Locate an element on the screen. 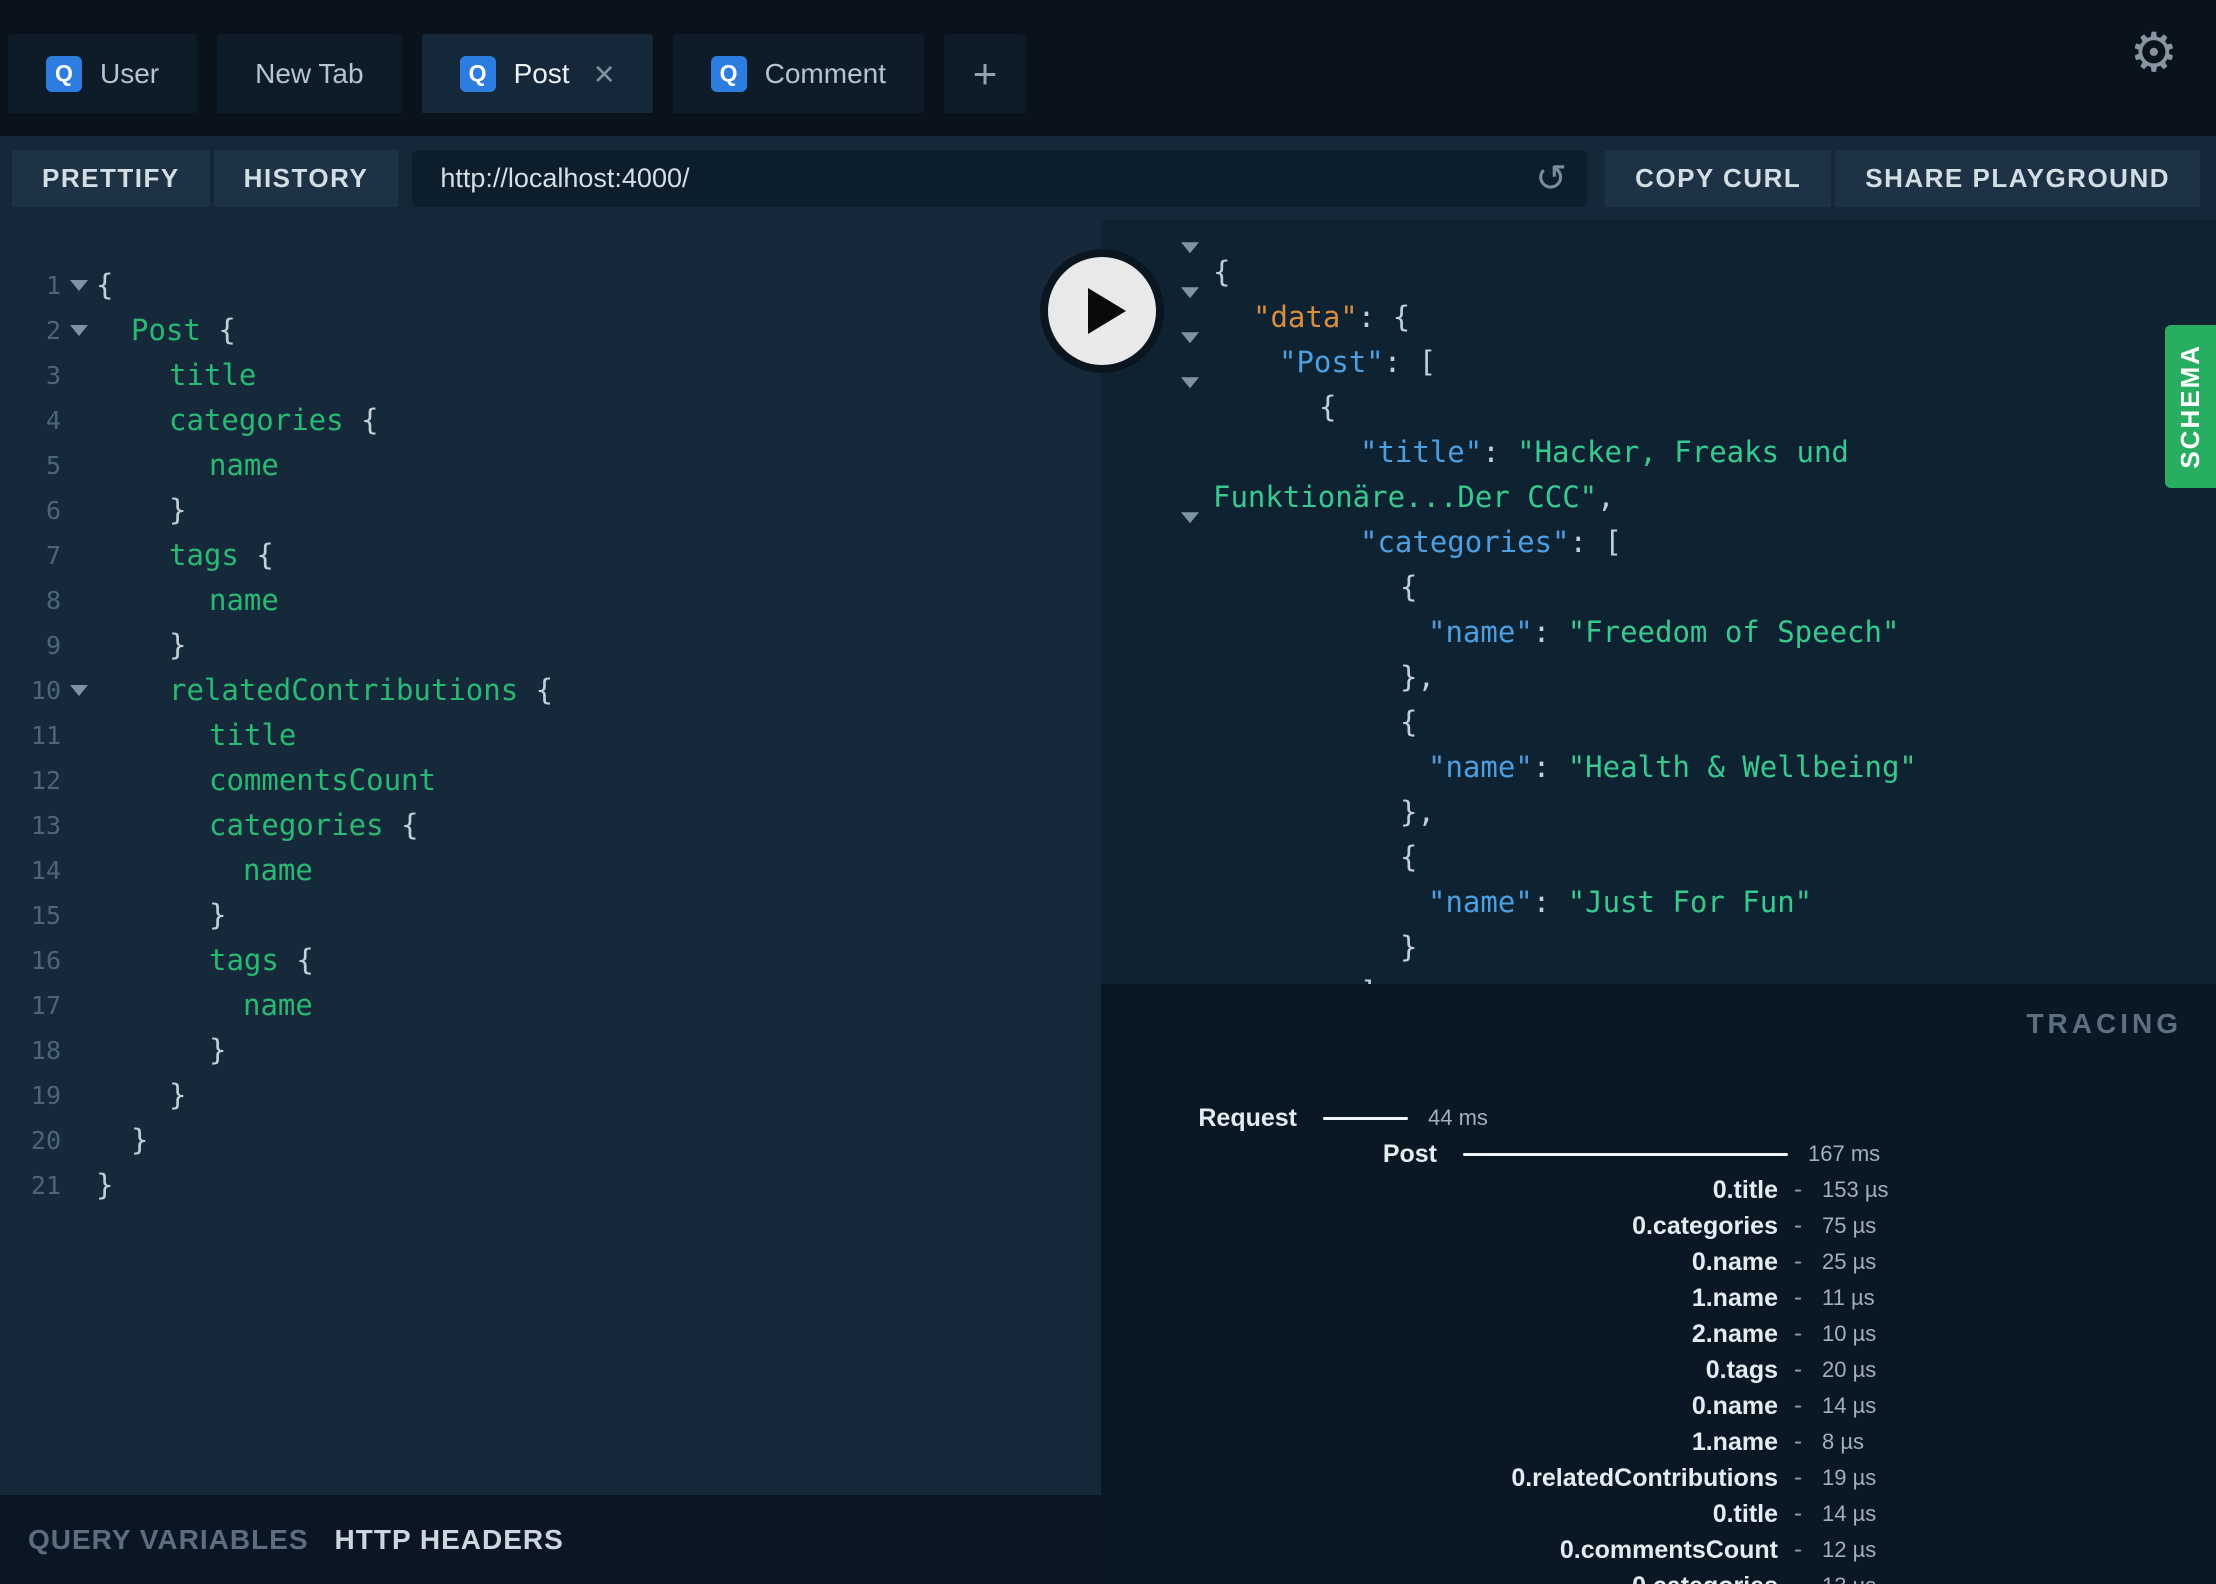  line-number: 3 is located at coordinates (53, 375).